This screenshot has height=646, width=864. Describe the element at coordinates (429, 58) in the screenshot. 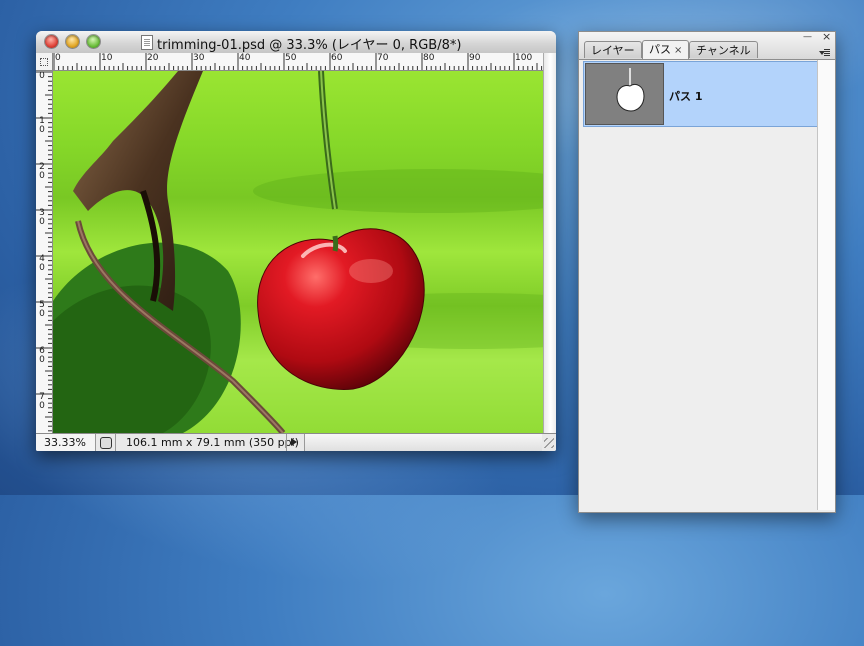

I see `ruler-label: 80` at that location.